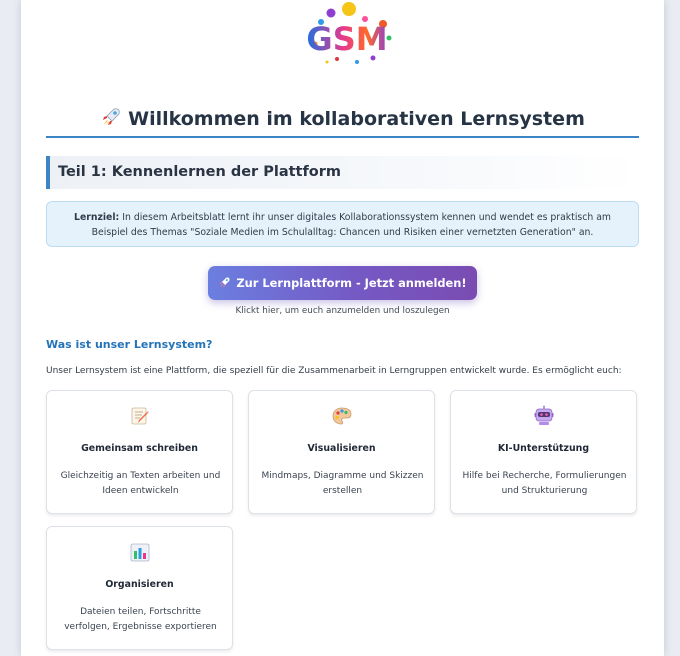  What do you see at coordinates (200, 172) in the screenshot?
I see `section-title: Teil 1: Kennenlernen der Plattform` at bounding box center [200, 172].